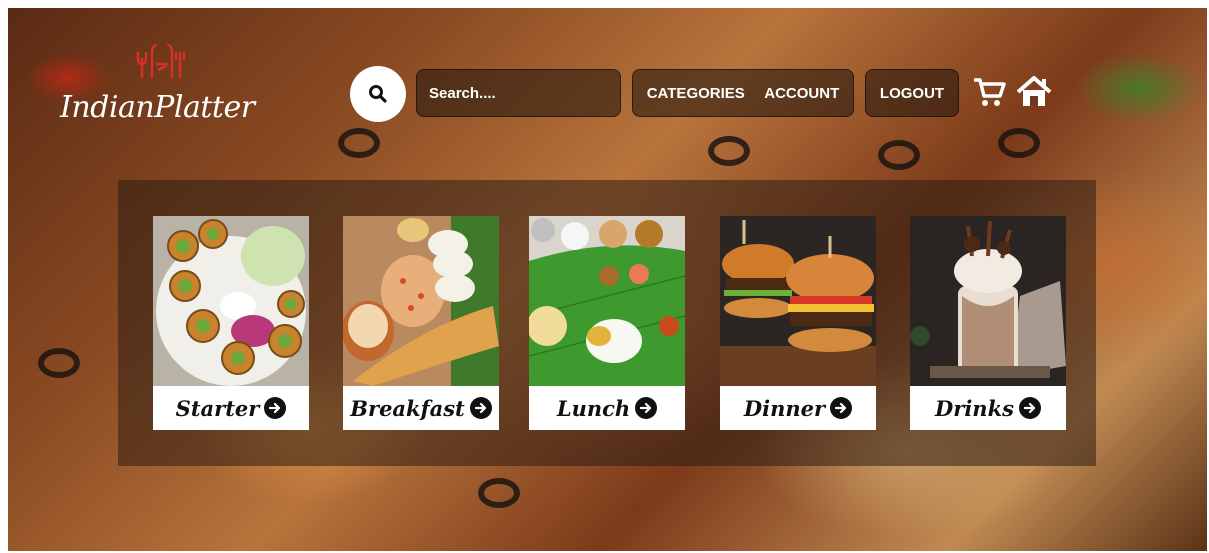  What do you see at coordinates (165, 88) in the screenshot?
I see `brand-logo: IndianPlatter` at bounding box center [165, 88].